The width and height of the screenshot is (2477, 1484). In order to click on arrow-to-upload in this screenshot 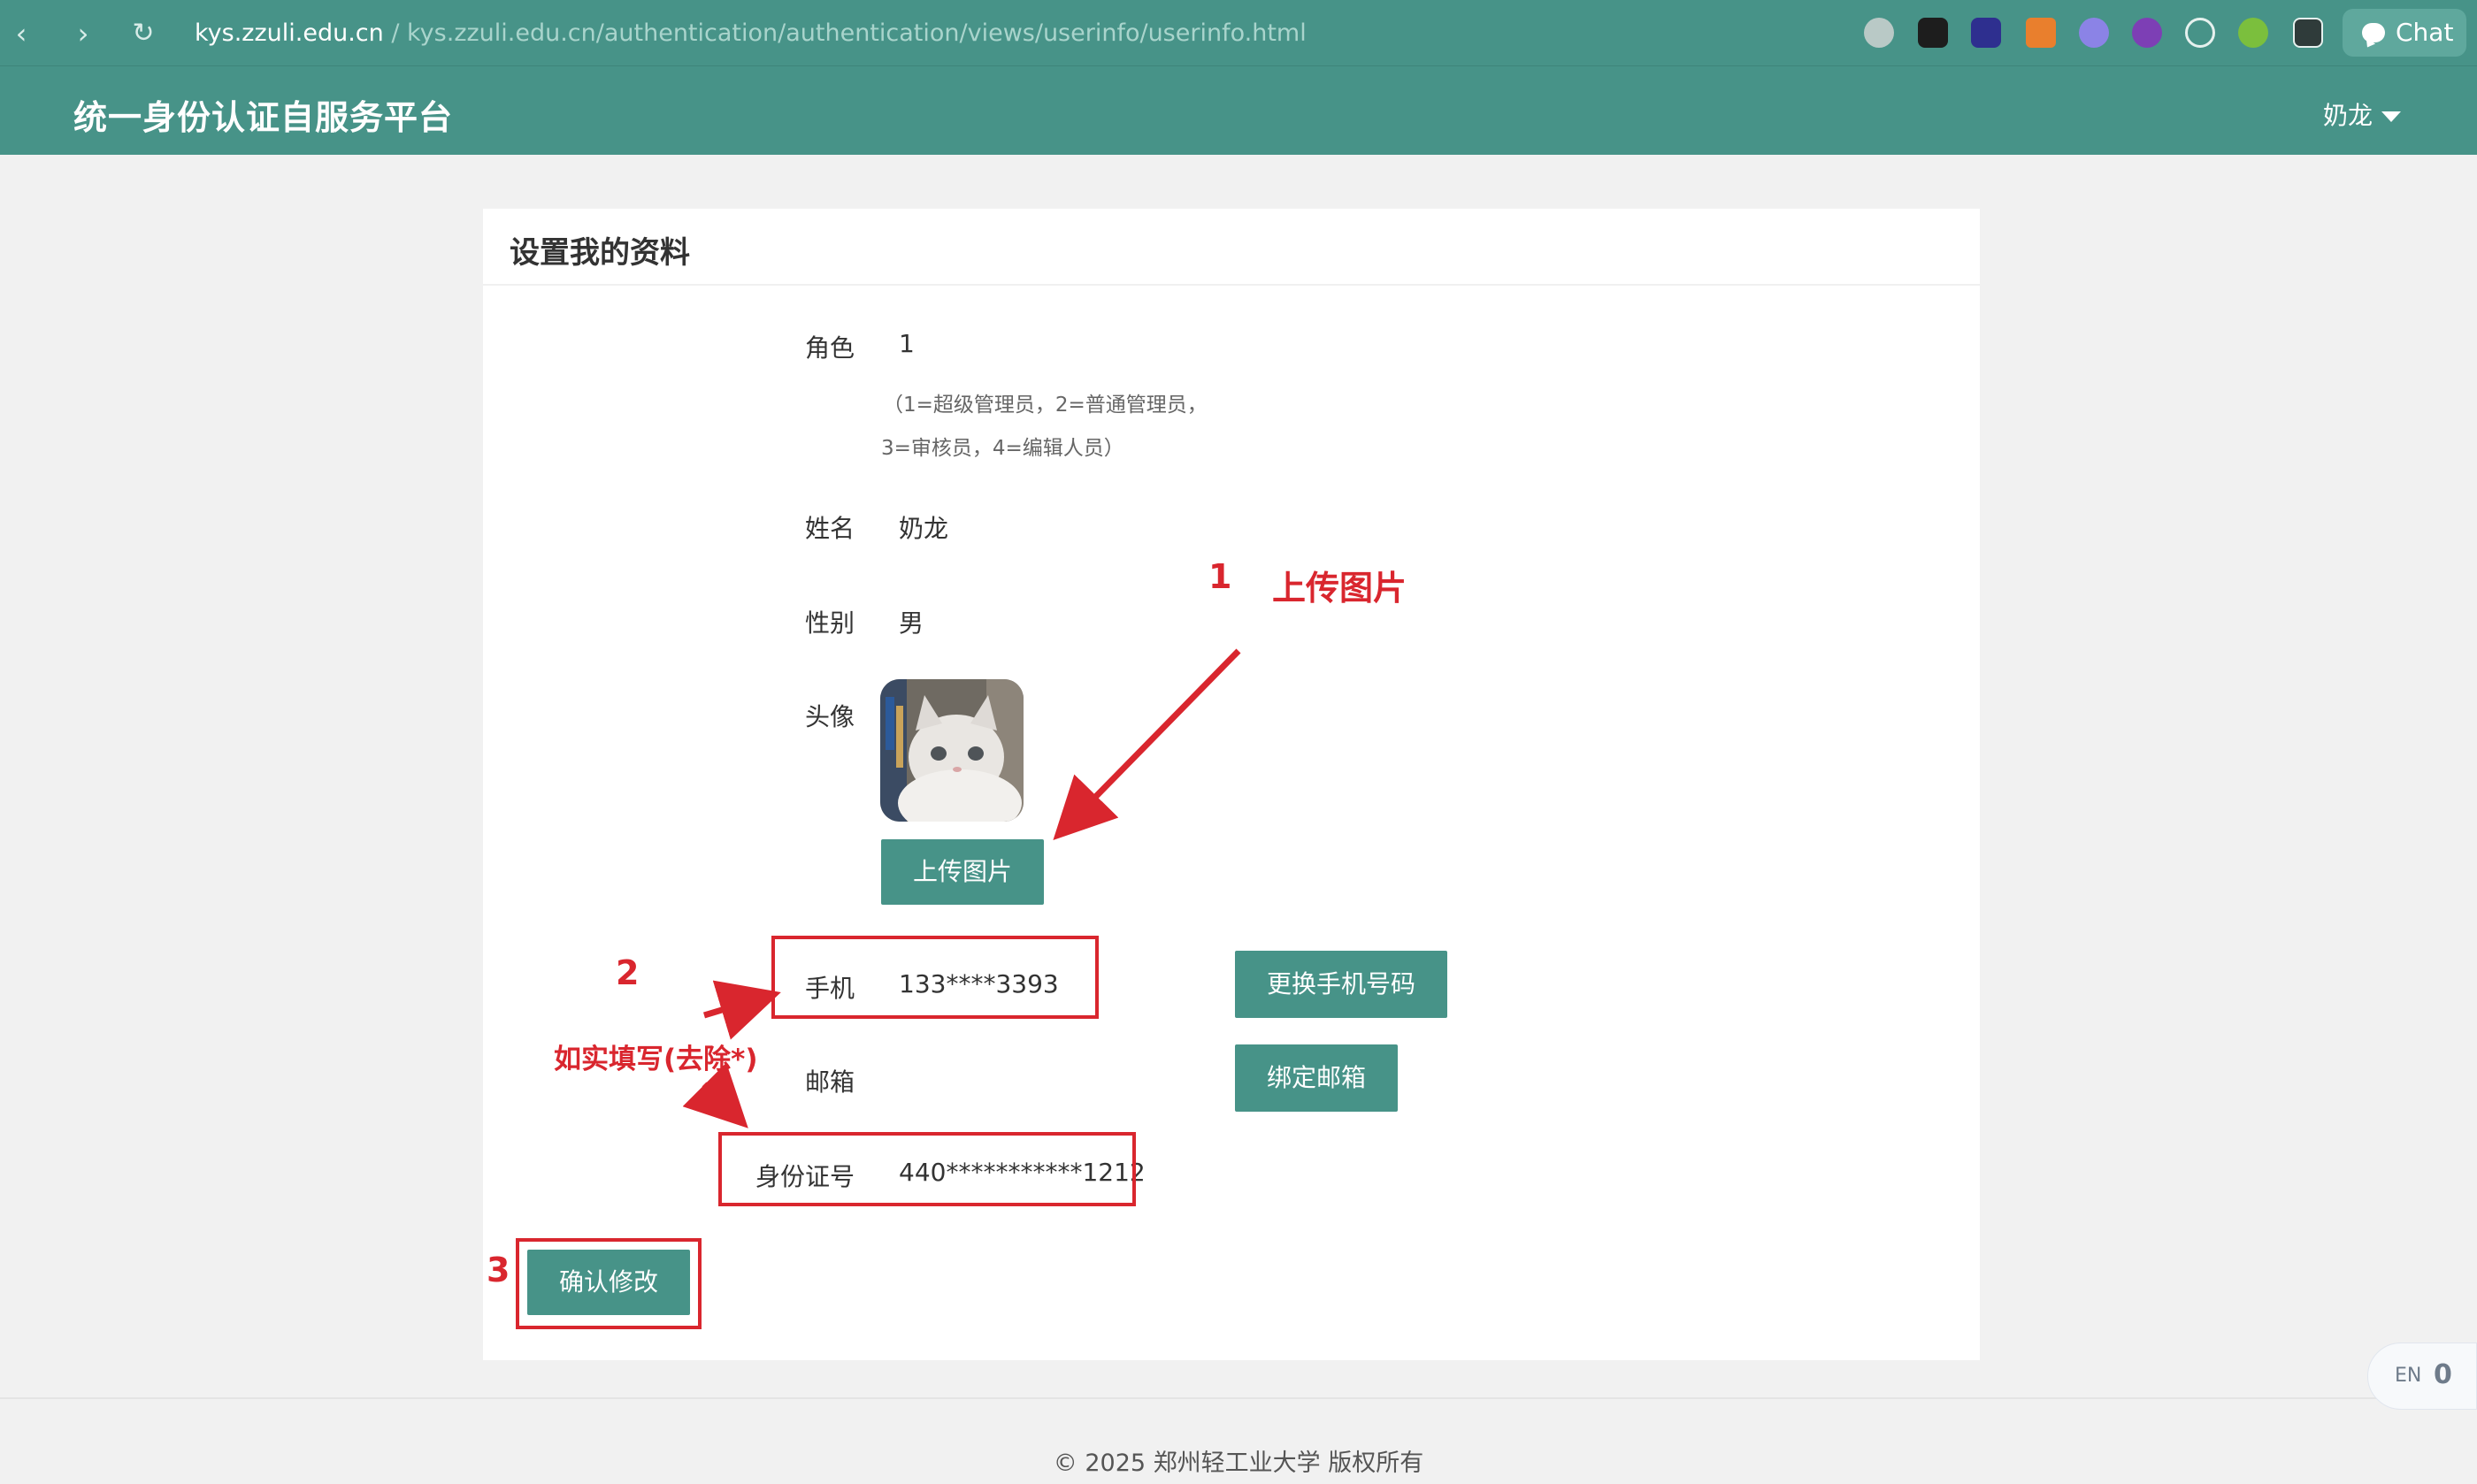, I will do `click(1147, 744)`.